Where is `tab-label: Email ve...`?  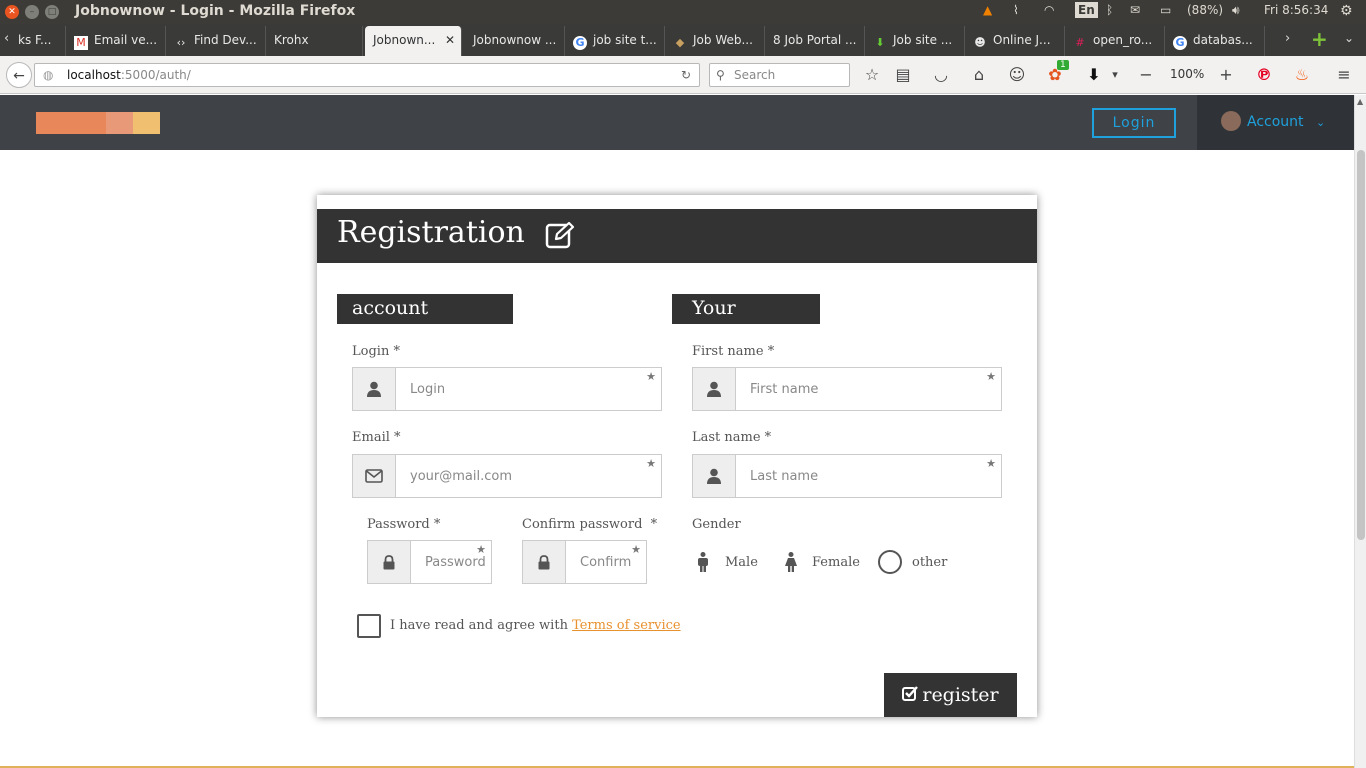
tab-label: Email ve... is located at coordinates (126, 40).